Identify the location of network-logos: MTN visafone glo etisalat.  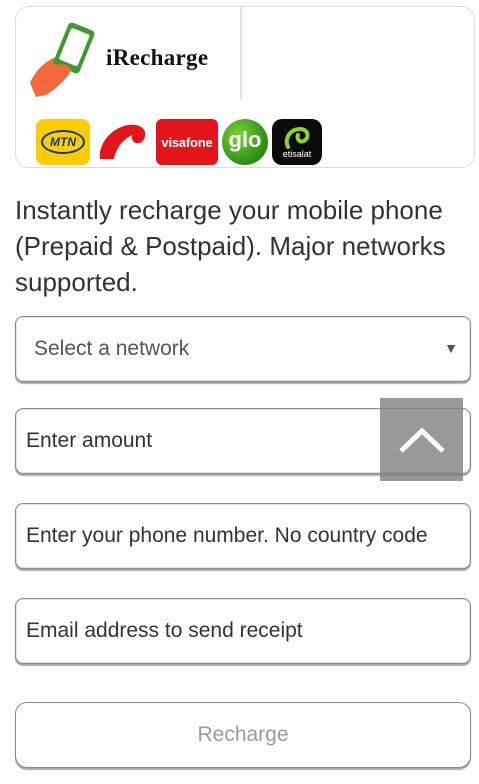
(179, 142).